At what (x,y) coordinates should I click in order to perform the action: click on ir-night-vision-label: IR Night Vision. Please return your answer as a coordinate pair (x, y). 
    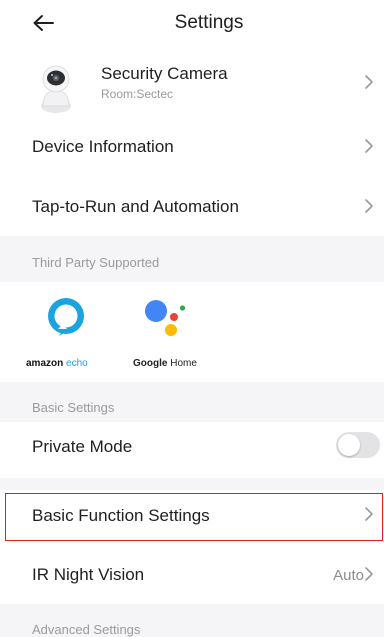
    Looking at the image, I should click on (88, 574).